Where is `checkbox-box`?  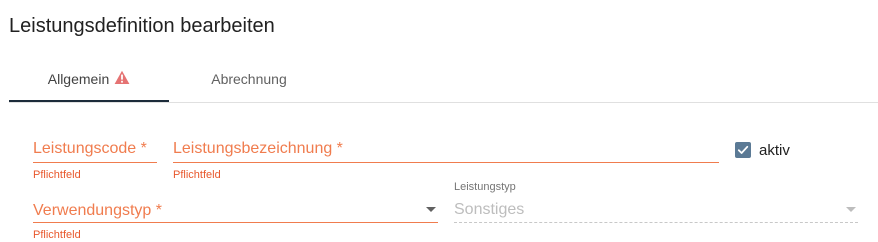 checkbox-box is located at coordinates (743, 150).